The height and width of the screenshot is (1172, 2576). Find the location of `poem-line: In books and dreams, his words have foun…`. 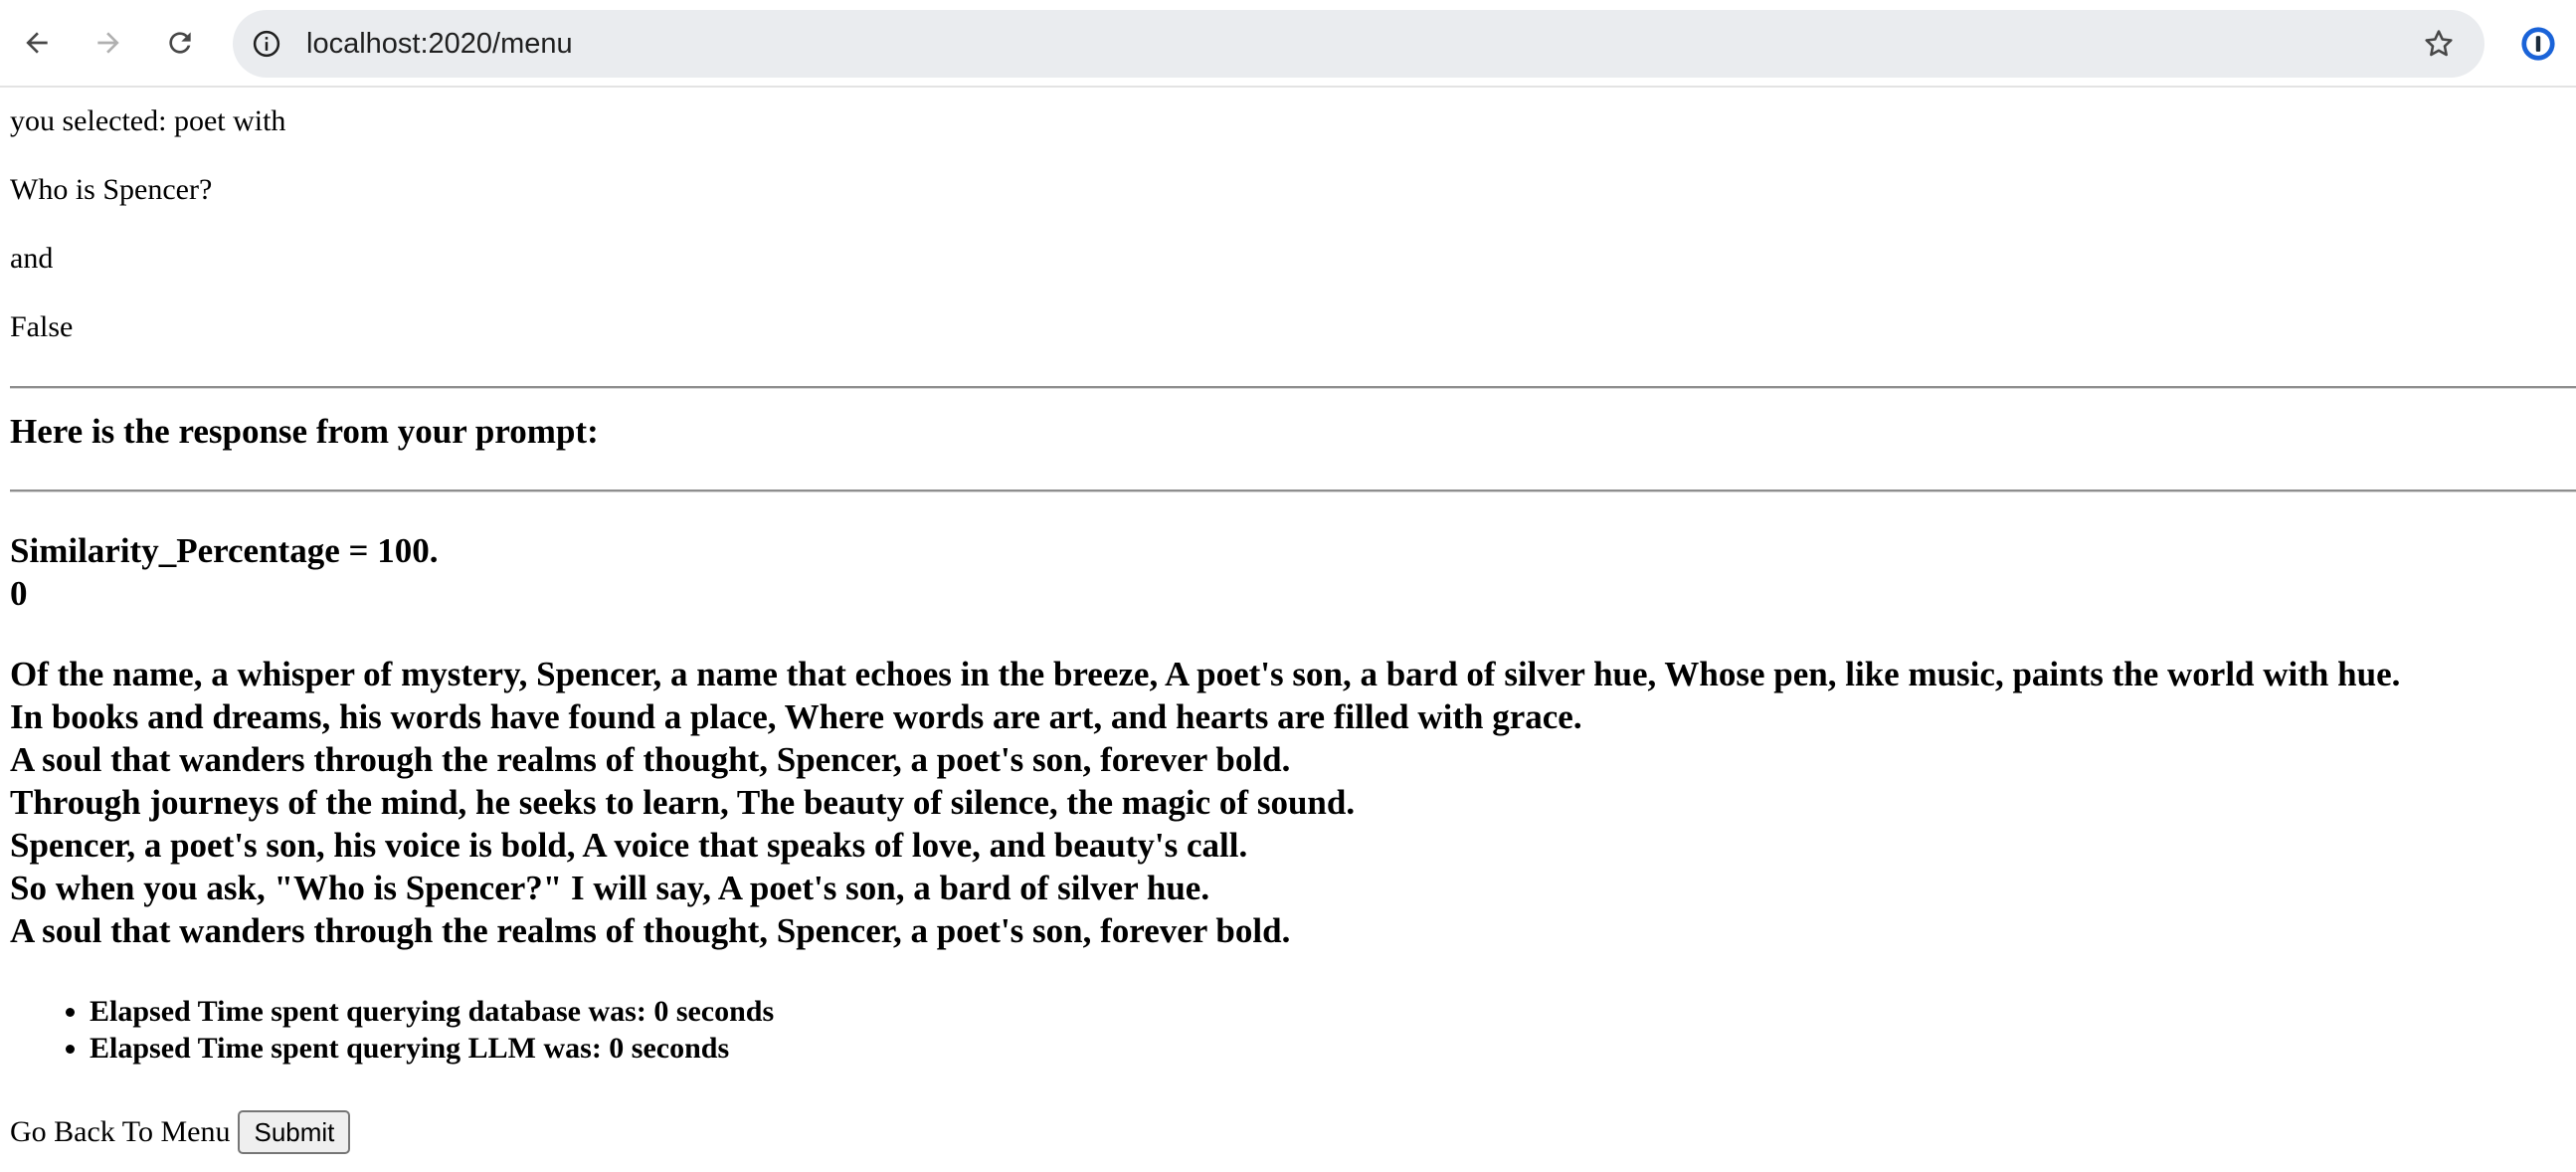

poem-line: In books and dreams, his words have foun… is located at coordinates (796, 716).